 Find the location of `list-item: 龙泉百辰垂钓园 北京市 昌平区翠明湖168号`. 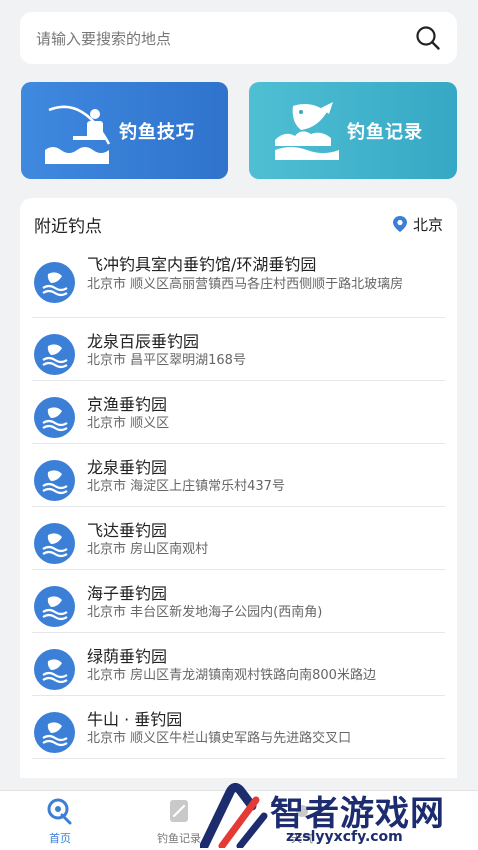

list-item: 龙泉百辰垂钓园 北京市 昌平区翠明湖168号 is located at coordinates (238, 349).